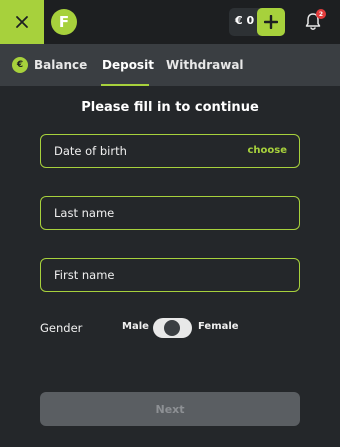 The image size is (340, 447). Describe the element at coordinates (20, 65) in the screenshot. I see `euro-icon: €` at that location.